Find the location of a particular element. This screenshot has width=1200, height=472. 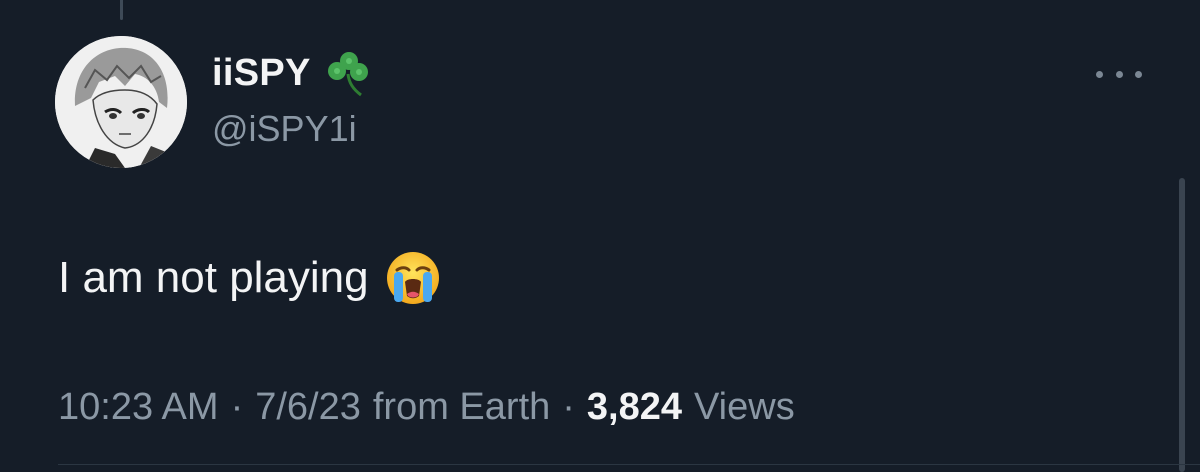

scrollbar is located at coordinates (1182, 325).